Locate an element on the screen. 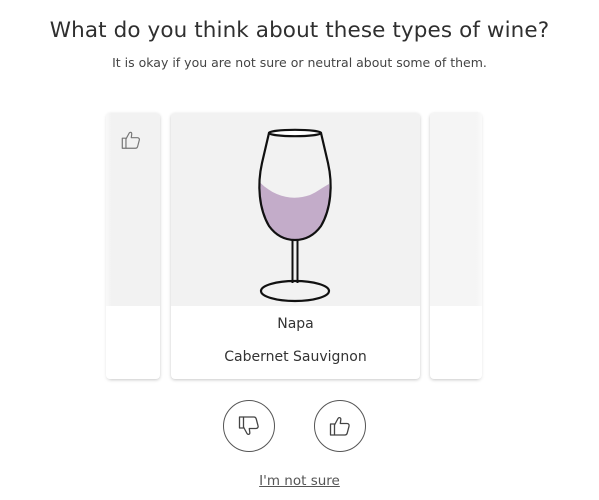 Image resolution: width=599 pixels, height=500 pixels. thumbs-down-icon is located at coordinates (248, 426).